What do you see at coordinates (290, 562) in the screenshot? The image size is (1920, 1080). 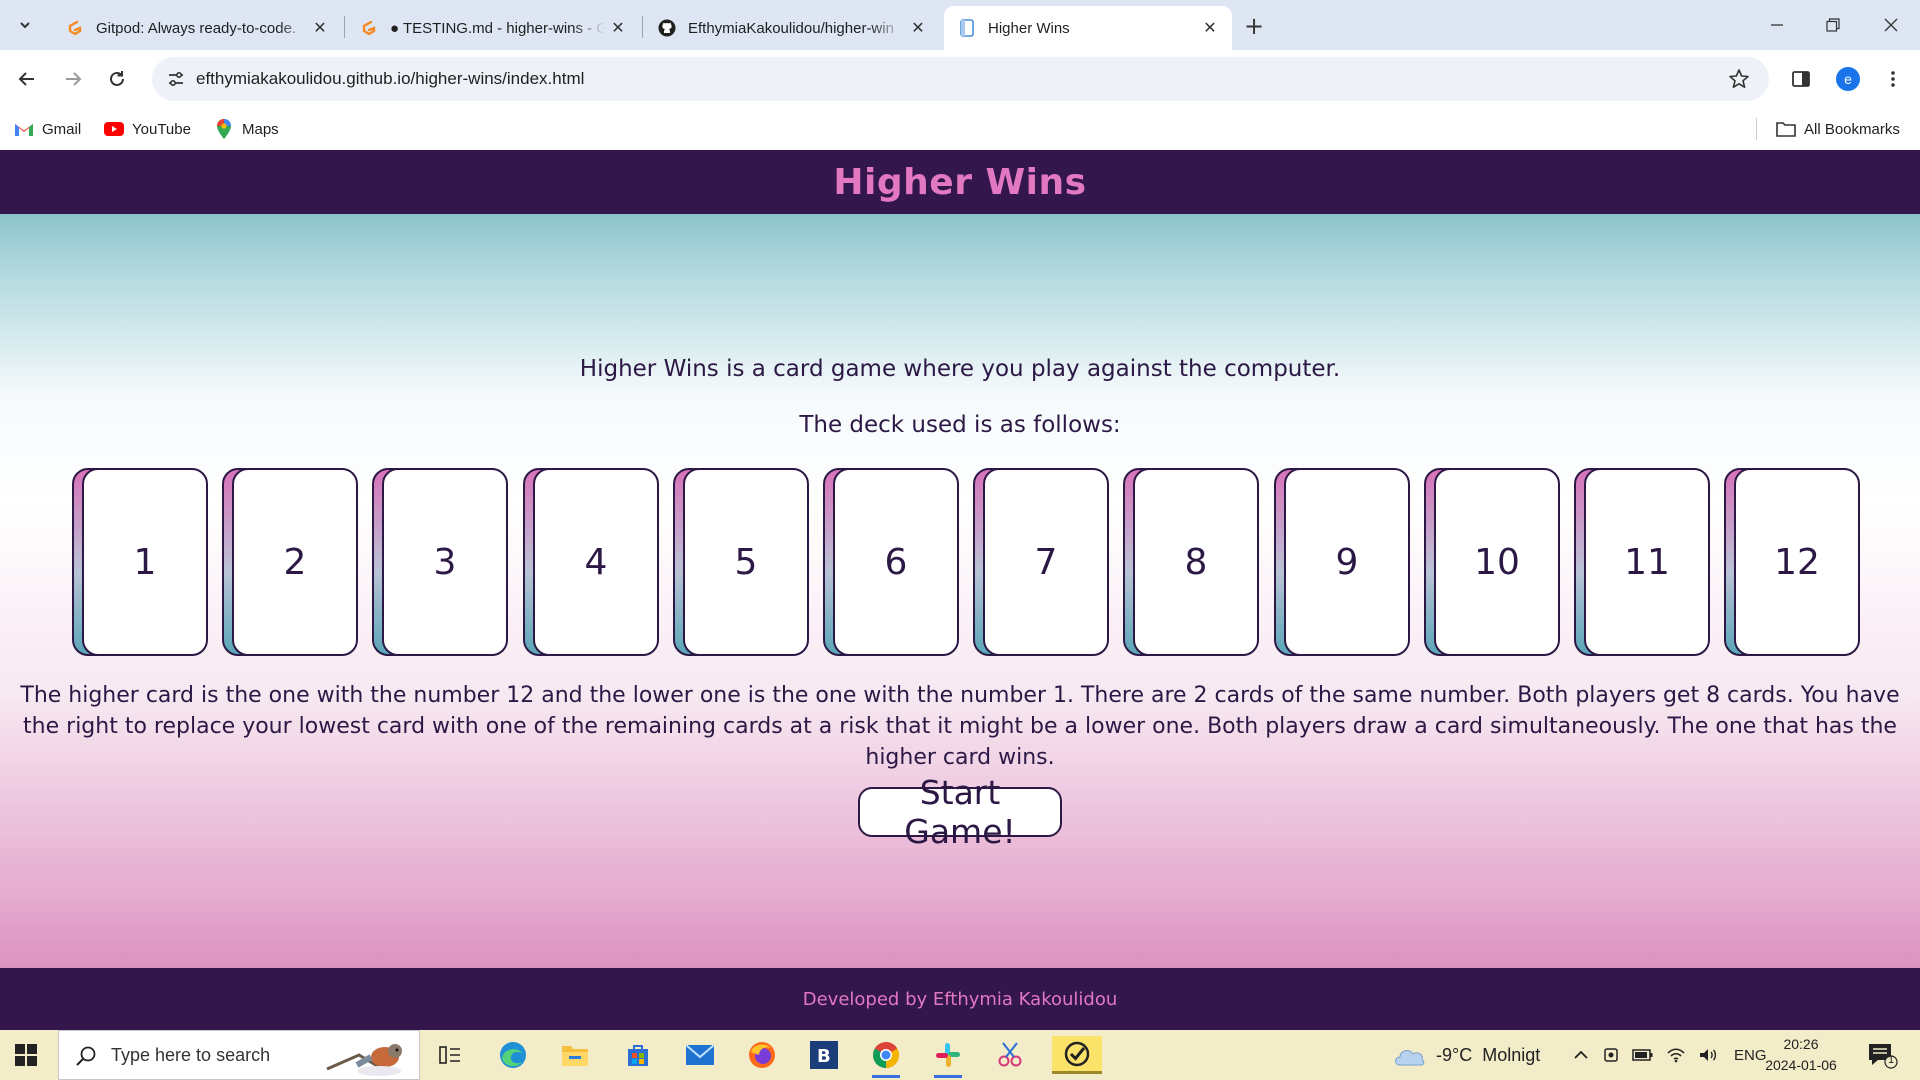 I see `deck-card: 2` at bounding box center [290, 562].